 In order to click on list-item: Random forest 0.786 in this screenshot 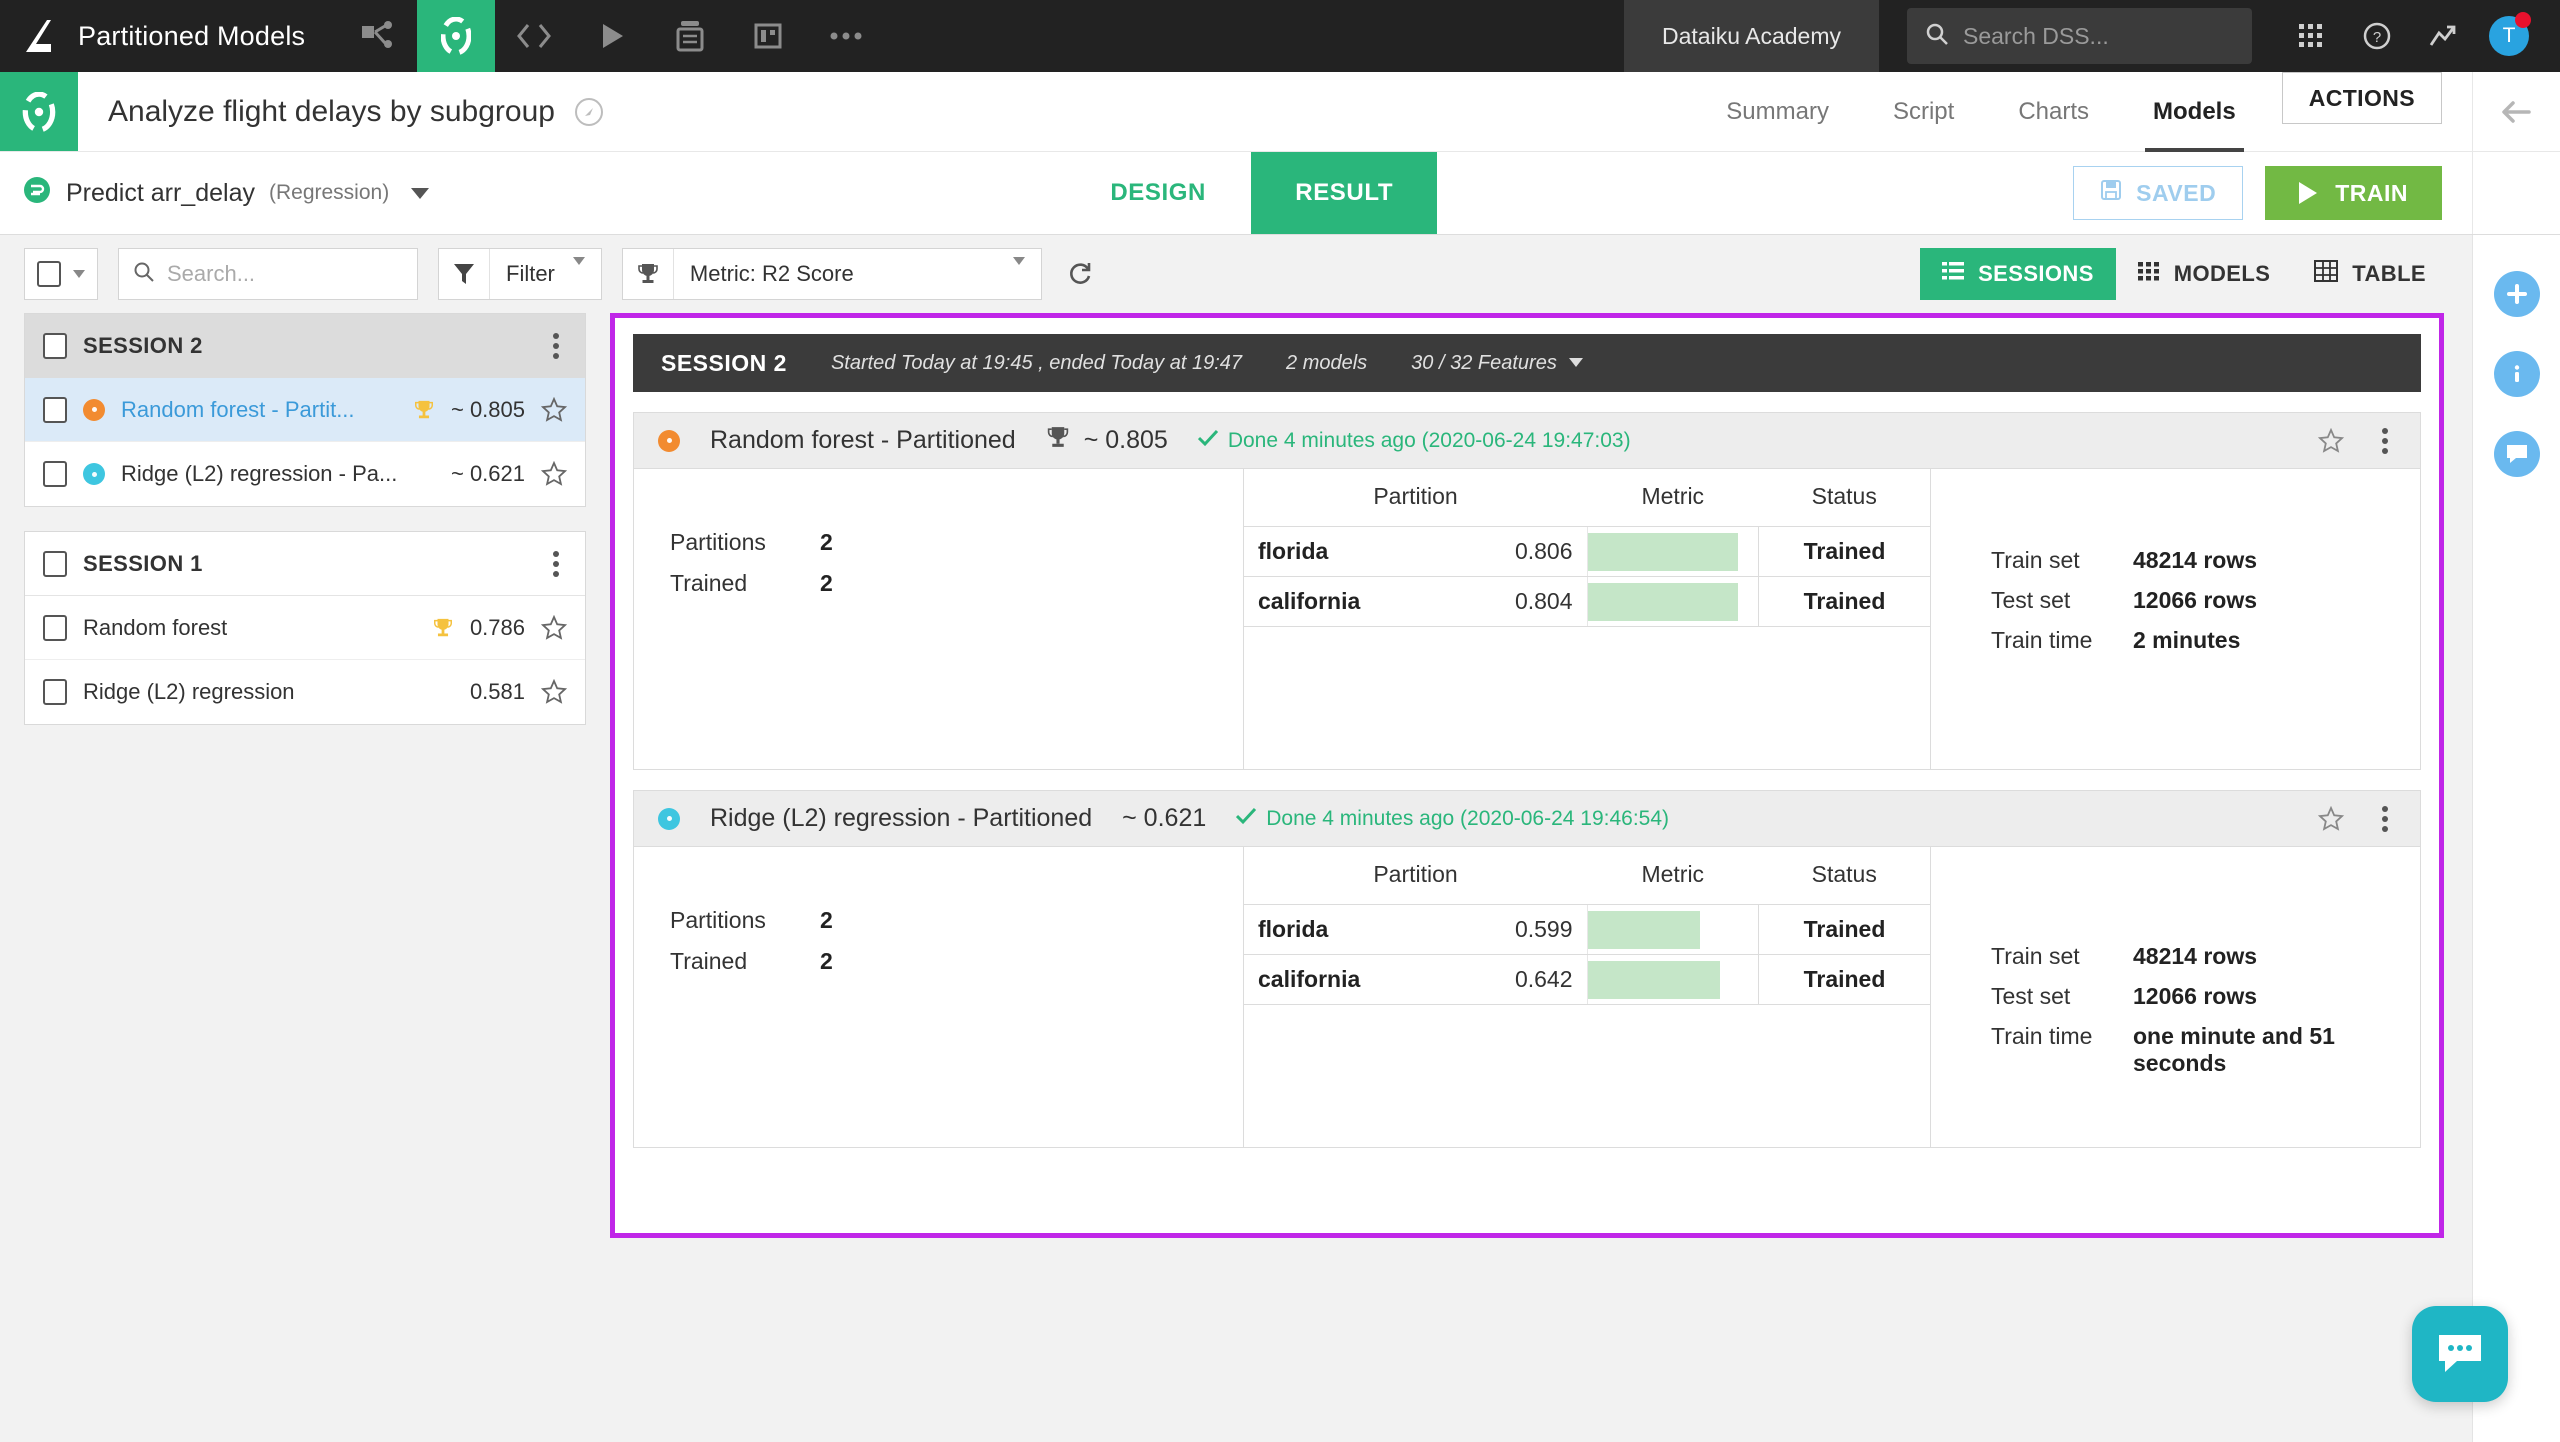, I will do `click(305, 628)`.